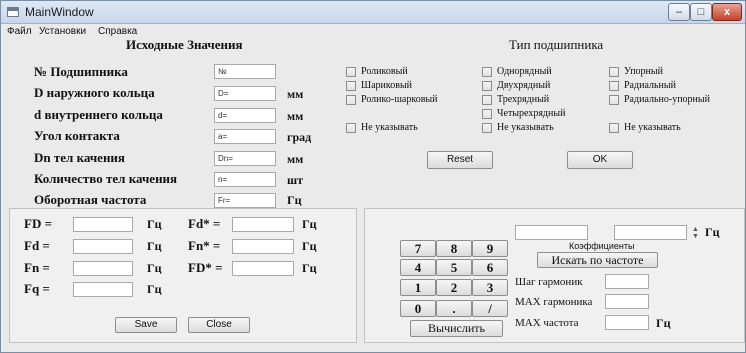 The image size is (746, 353). Describe the element at coordinates (37, 288) in the screenshot. I see `fq-label: Fq =` at that location.